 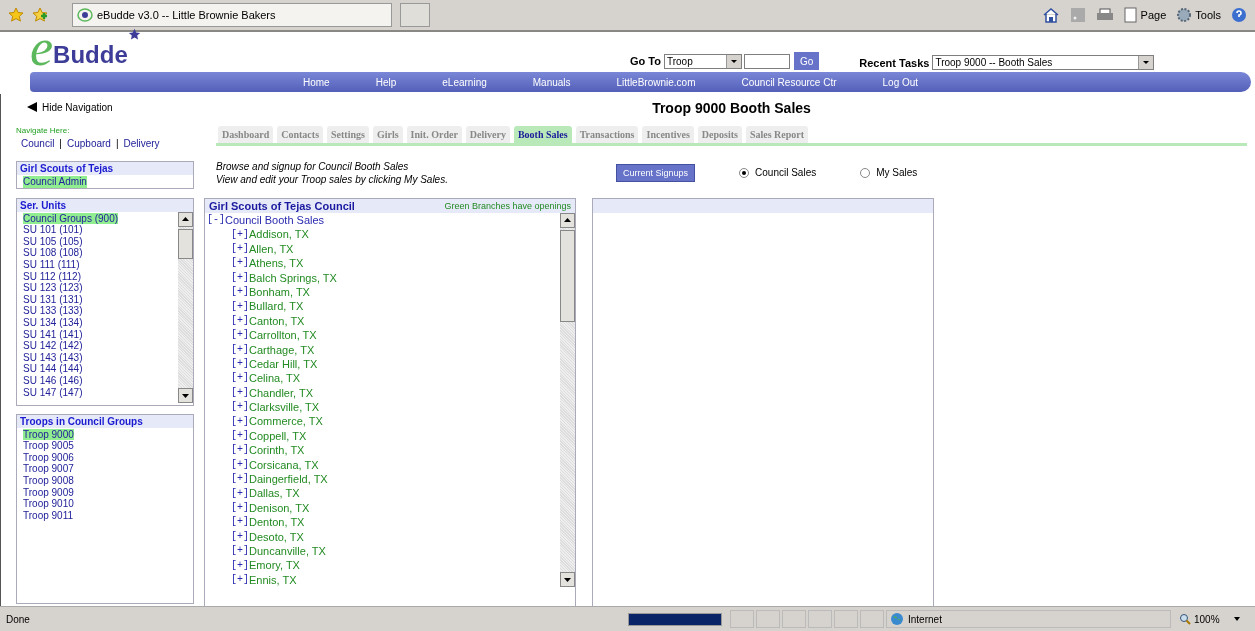 What do you see at coordinates (53, 241) in the screenshot?
I see `list-item: SU 105 (105)` at bounding box center [53, 241].